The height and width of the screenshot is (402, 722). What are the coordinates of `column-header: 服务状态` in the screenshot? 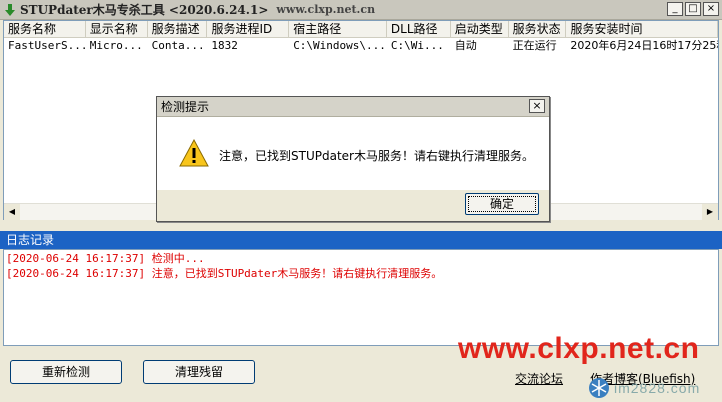 It's located at (538, 29).